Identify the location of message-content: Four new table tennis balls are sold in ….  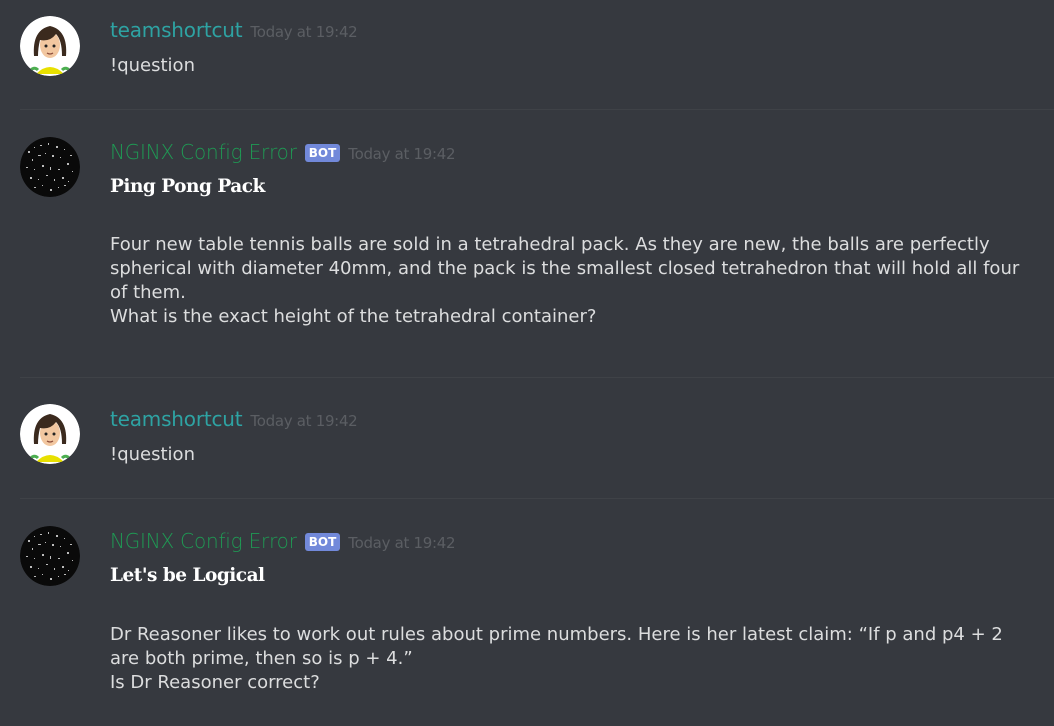
(580, 281).